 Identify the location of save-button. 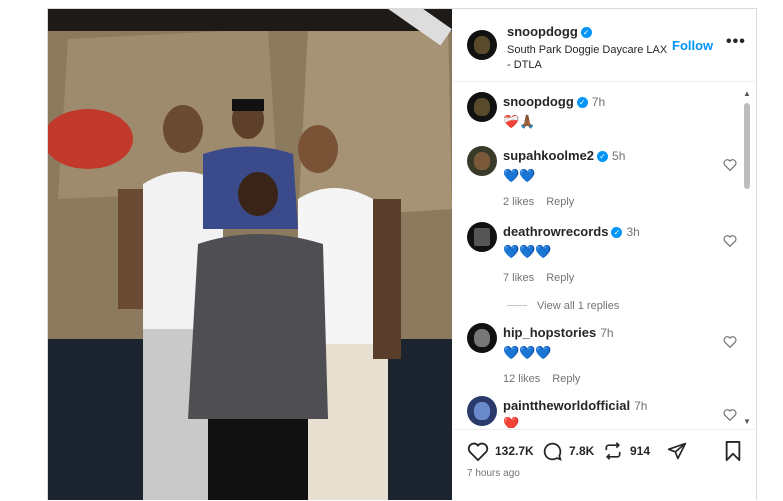
(733, 451).